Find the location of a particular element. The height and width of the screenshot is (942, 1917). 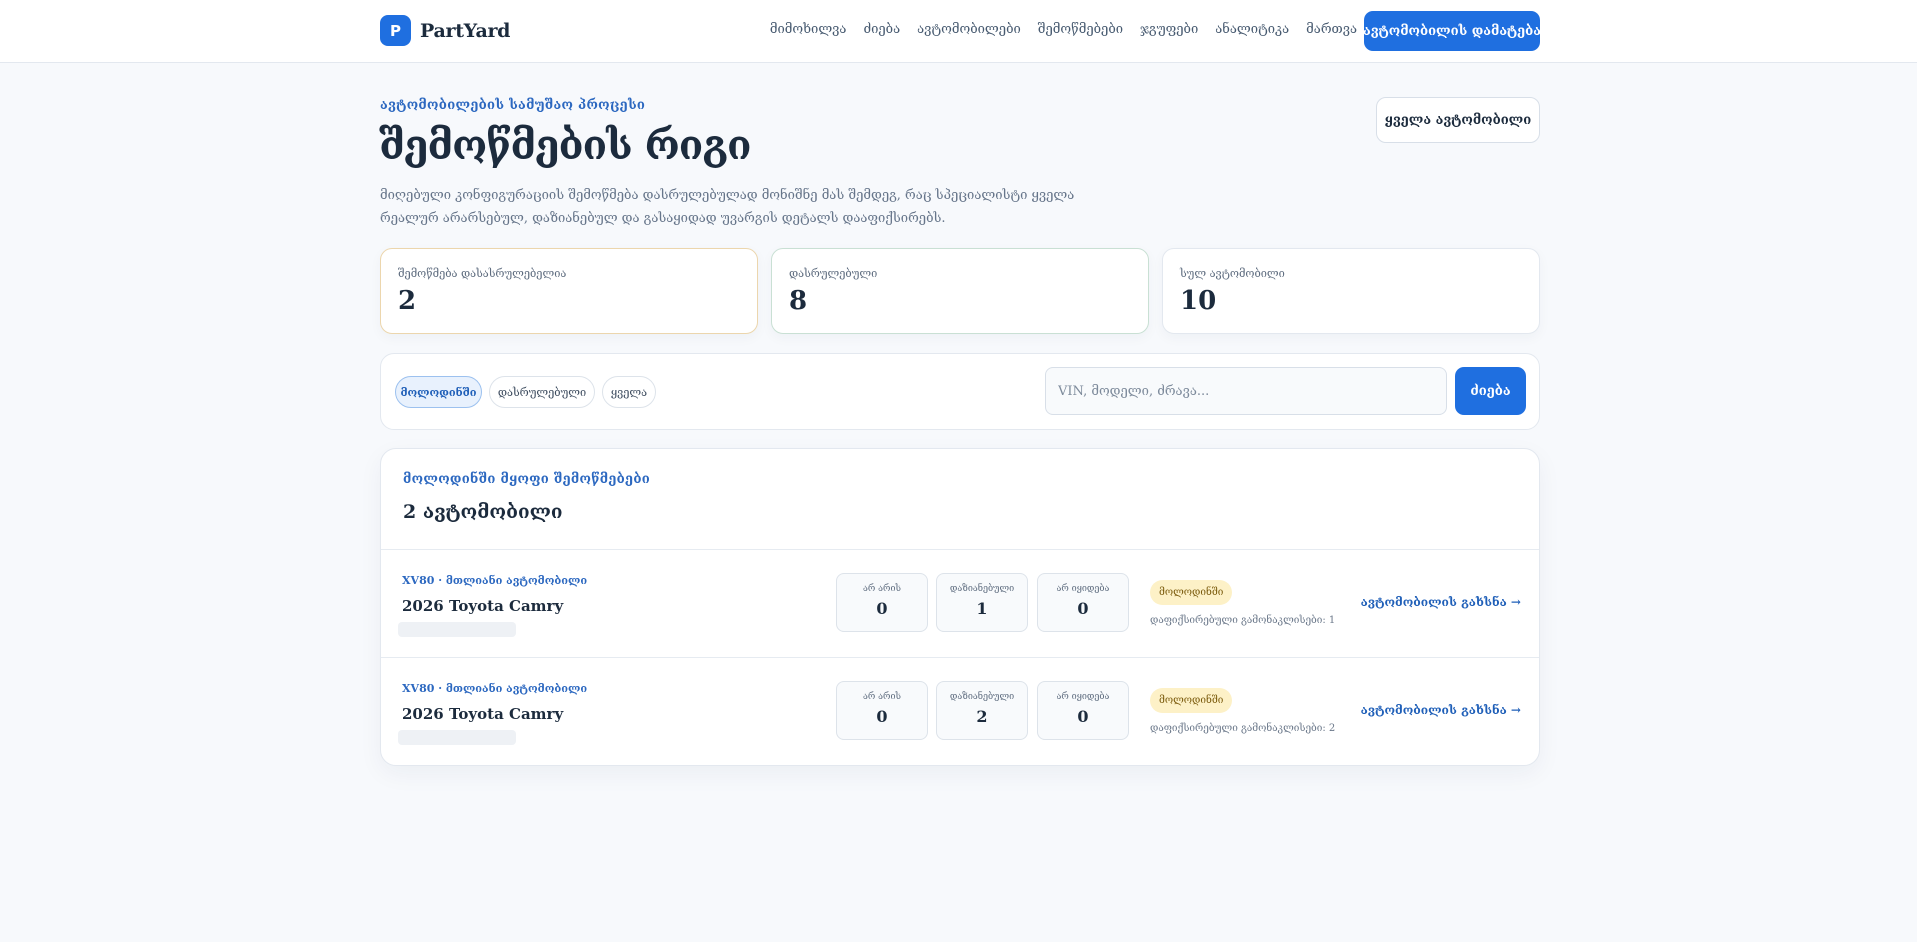

all-cars-button: ყველა ავტომობილი is located at coordinates (1458, 120).